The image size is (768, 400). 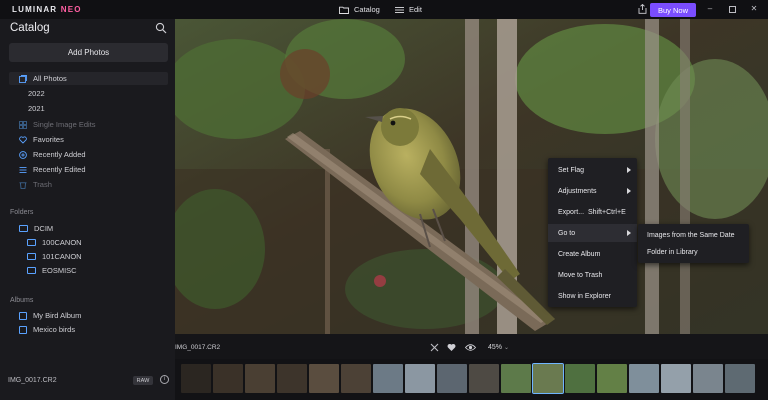 I want to click on tab-edit-label: Edit, so click(x=415, y=9).